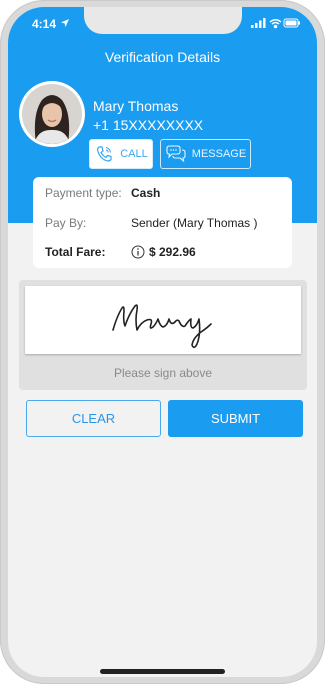 Image resolution: width=325 pixels, height=684 pixels. I want to click on message-label: MESSAGE, so click(219, 154).